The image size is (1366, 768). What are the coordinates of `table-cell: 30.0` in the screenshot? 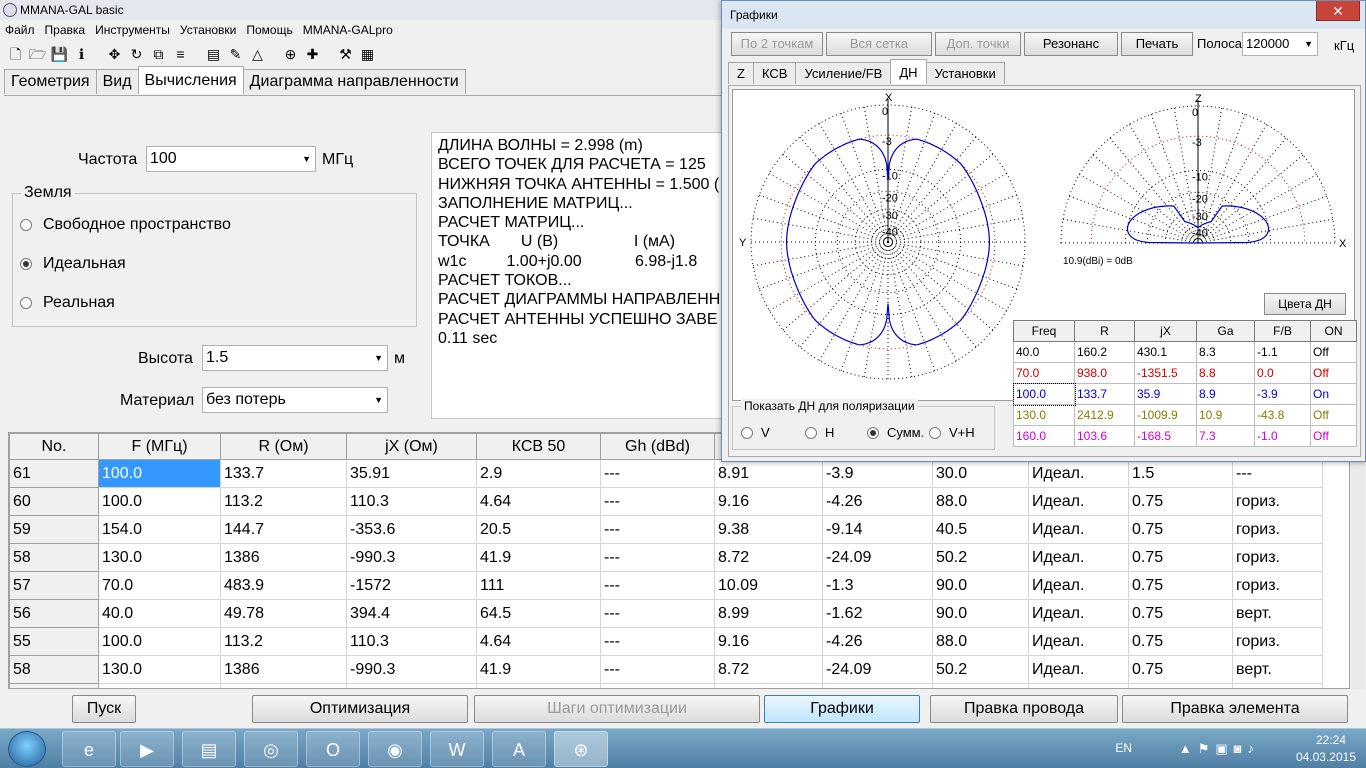 It's located at (980, 473).